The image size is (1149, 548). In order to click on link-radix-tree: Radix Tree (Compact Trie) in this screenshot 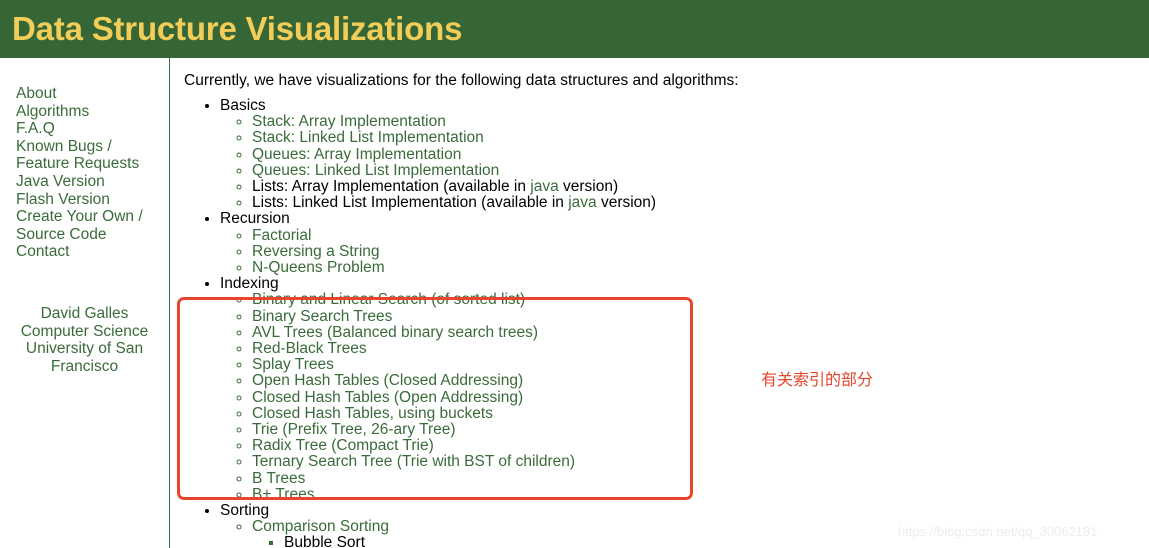, I will do `click(343, 445)`.